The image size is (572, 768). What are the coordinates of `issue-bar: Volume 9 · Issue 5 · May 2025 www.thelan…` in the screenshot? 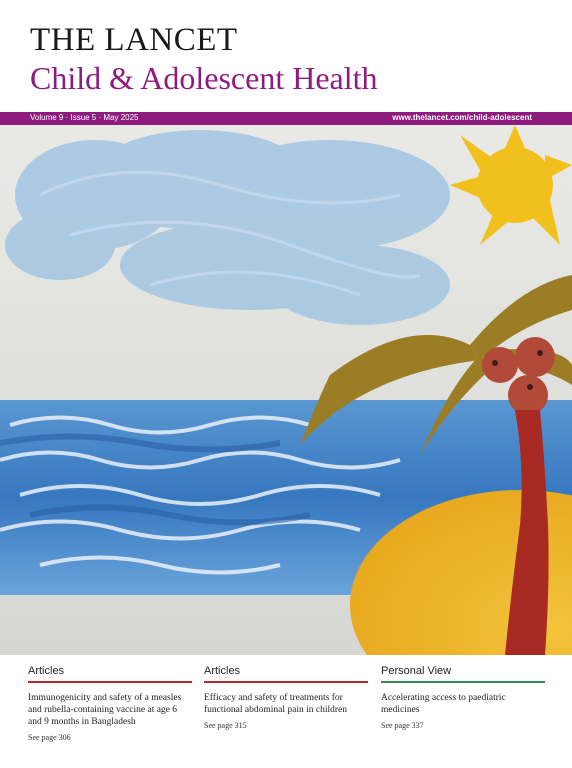 It's located at (286, 118).